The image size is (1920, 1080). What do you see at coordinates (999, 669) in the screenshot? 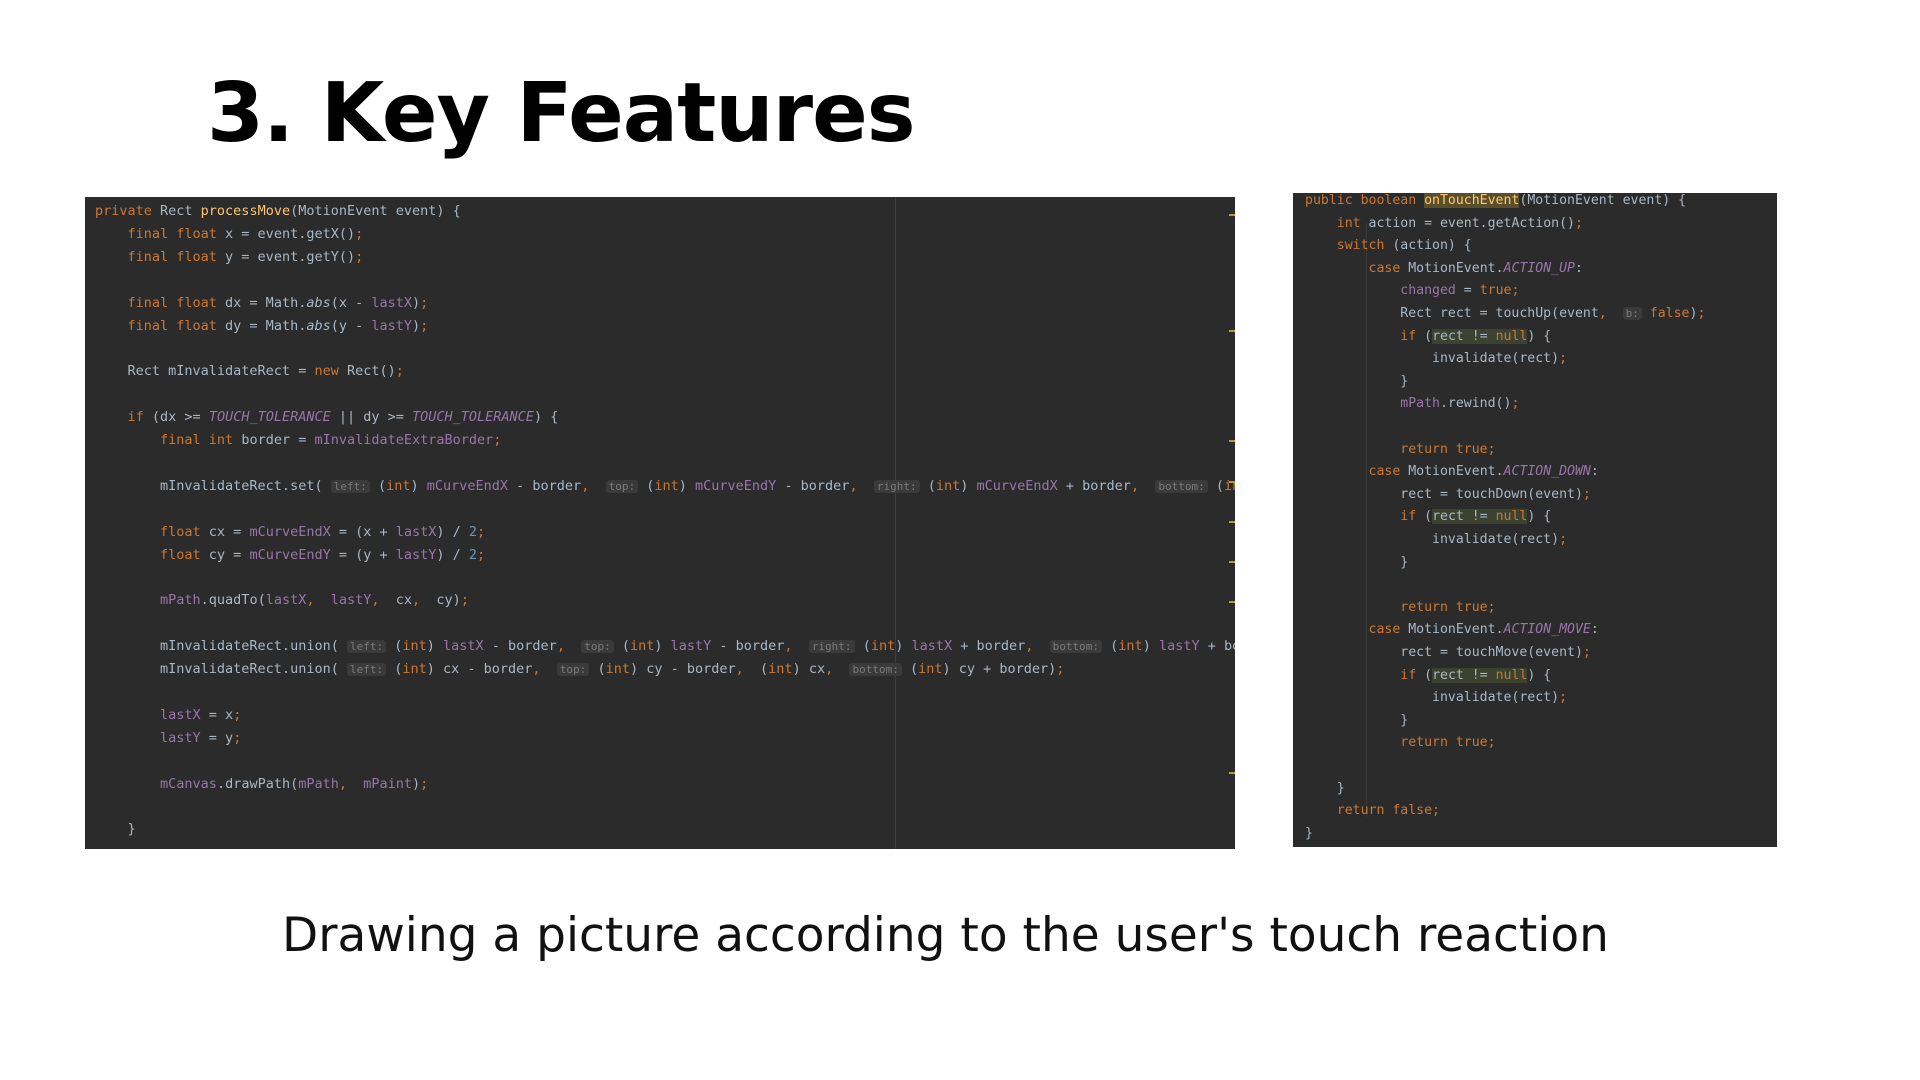
I see `code-token: ) cy + border)` at bounding box center [999, 669].